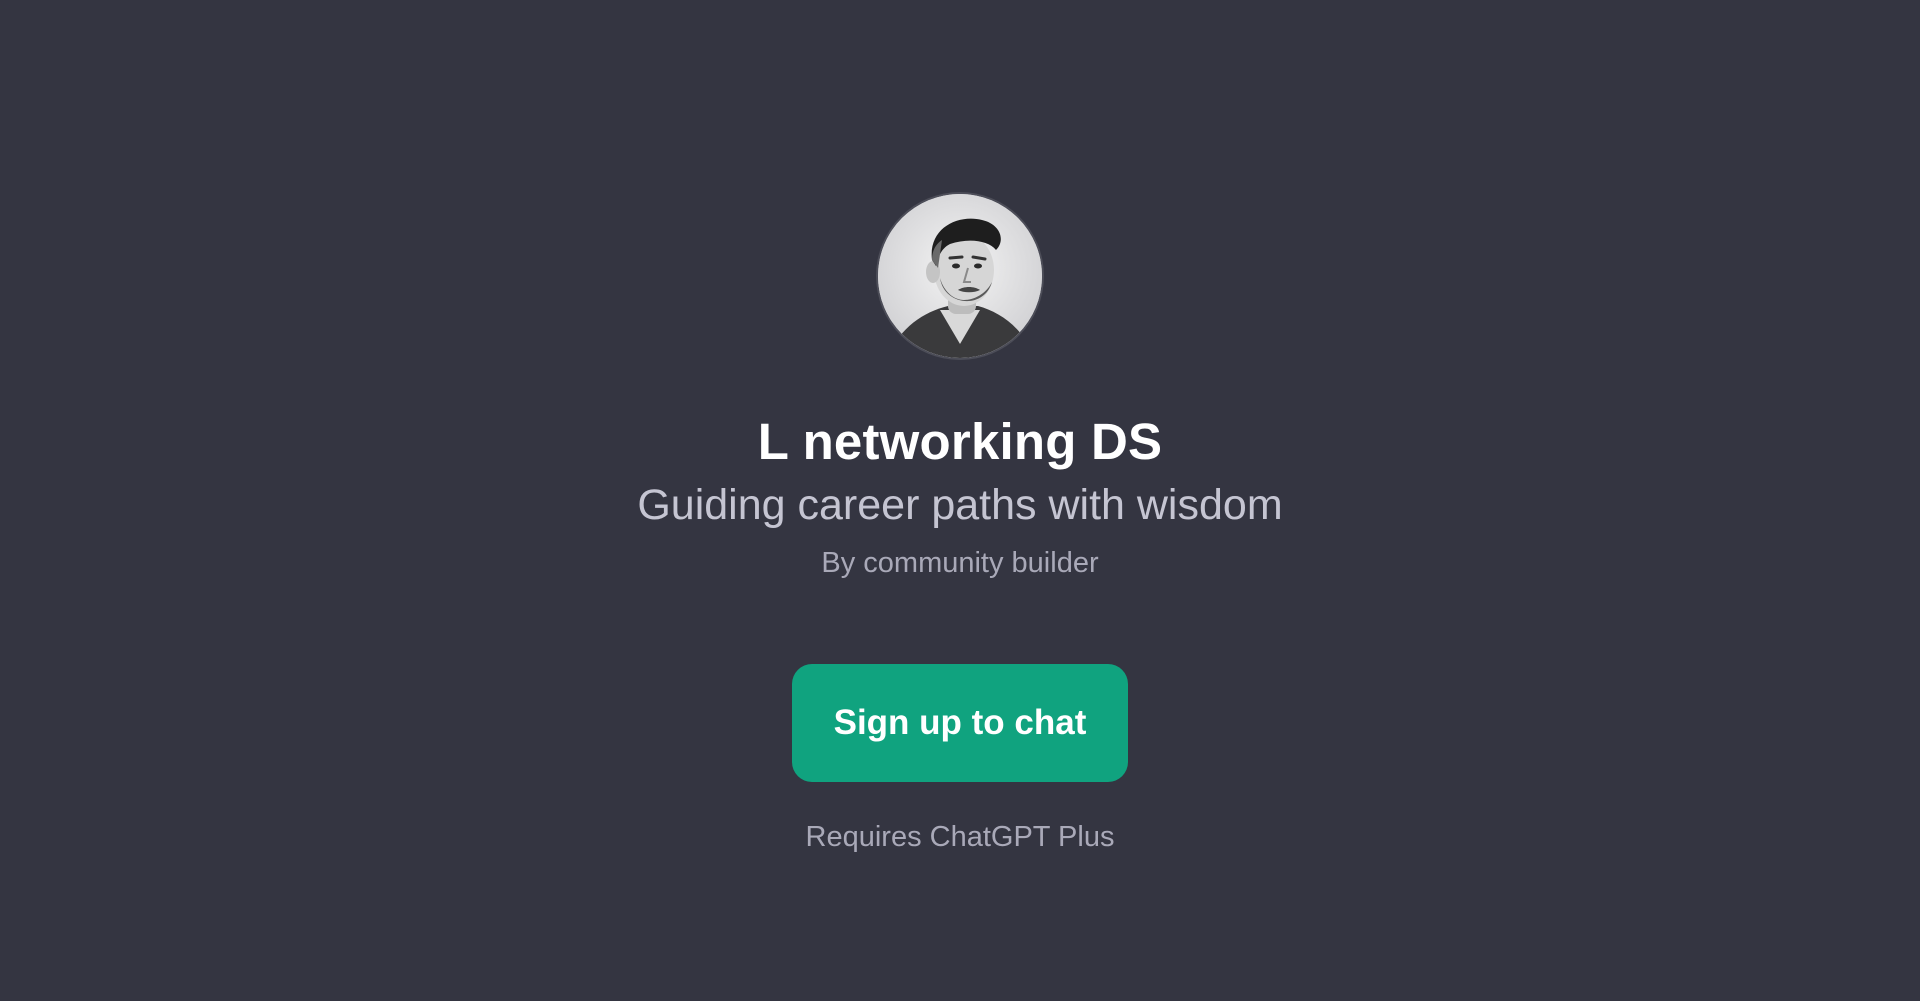 The width and height of the screenshot is (1920, 1001). Describe the element at coordinates (960, 837) in the screenshot. I see `requirement-note: Requires ChatGPT Plus` at that location.